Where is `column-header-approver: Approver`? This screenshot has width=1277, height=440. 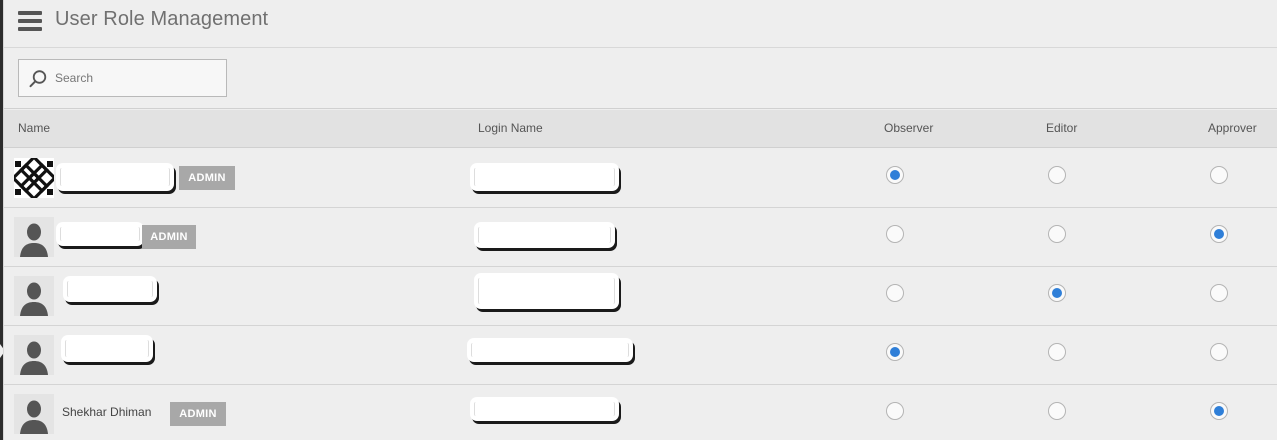 column-header-approver: Approver is located at coordinates (1232, 128).